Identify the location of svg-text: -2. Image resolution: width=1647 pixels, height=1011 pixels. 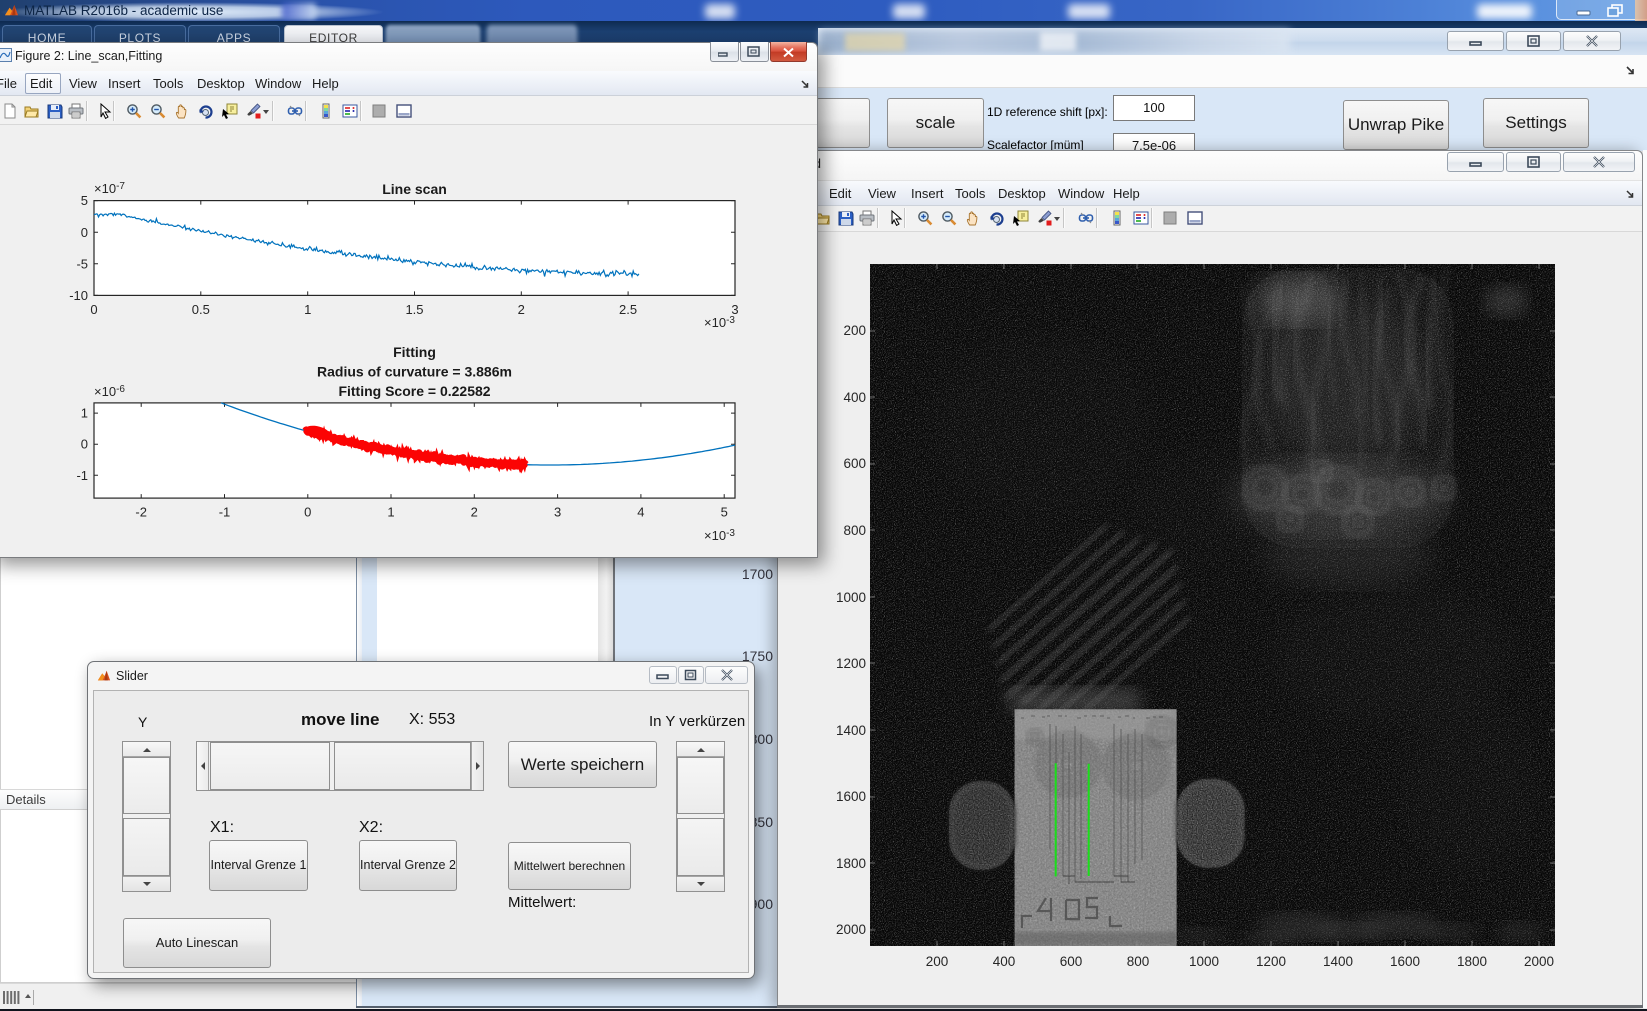
(141, 512).